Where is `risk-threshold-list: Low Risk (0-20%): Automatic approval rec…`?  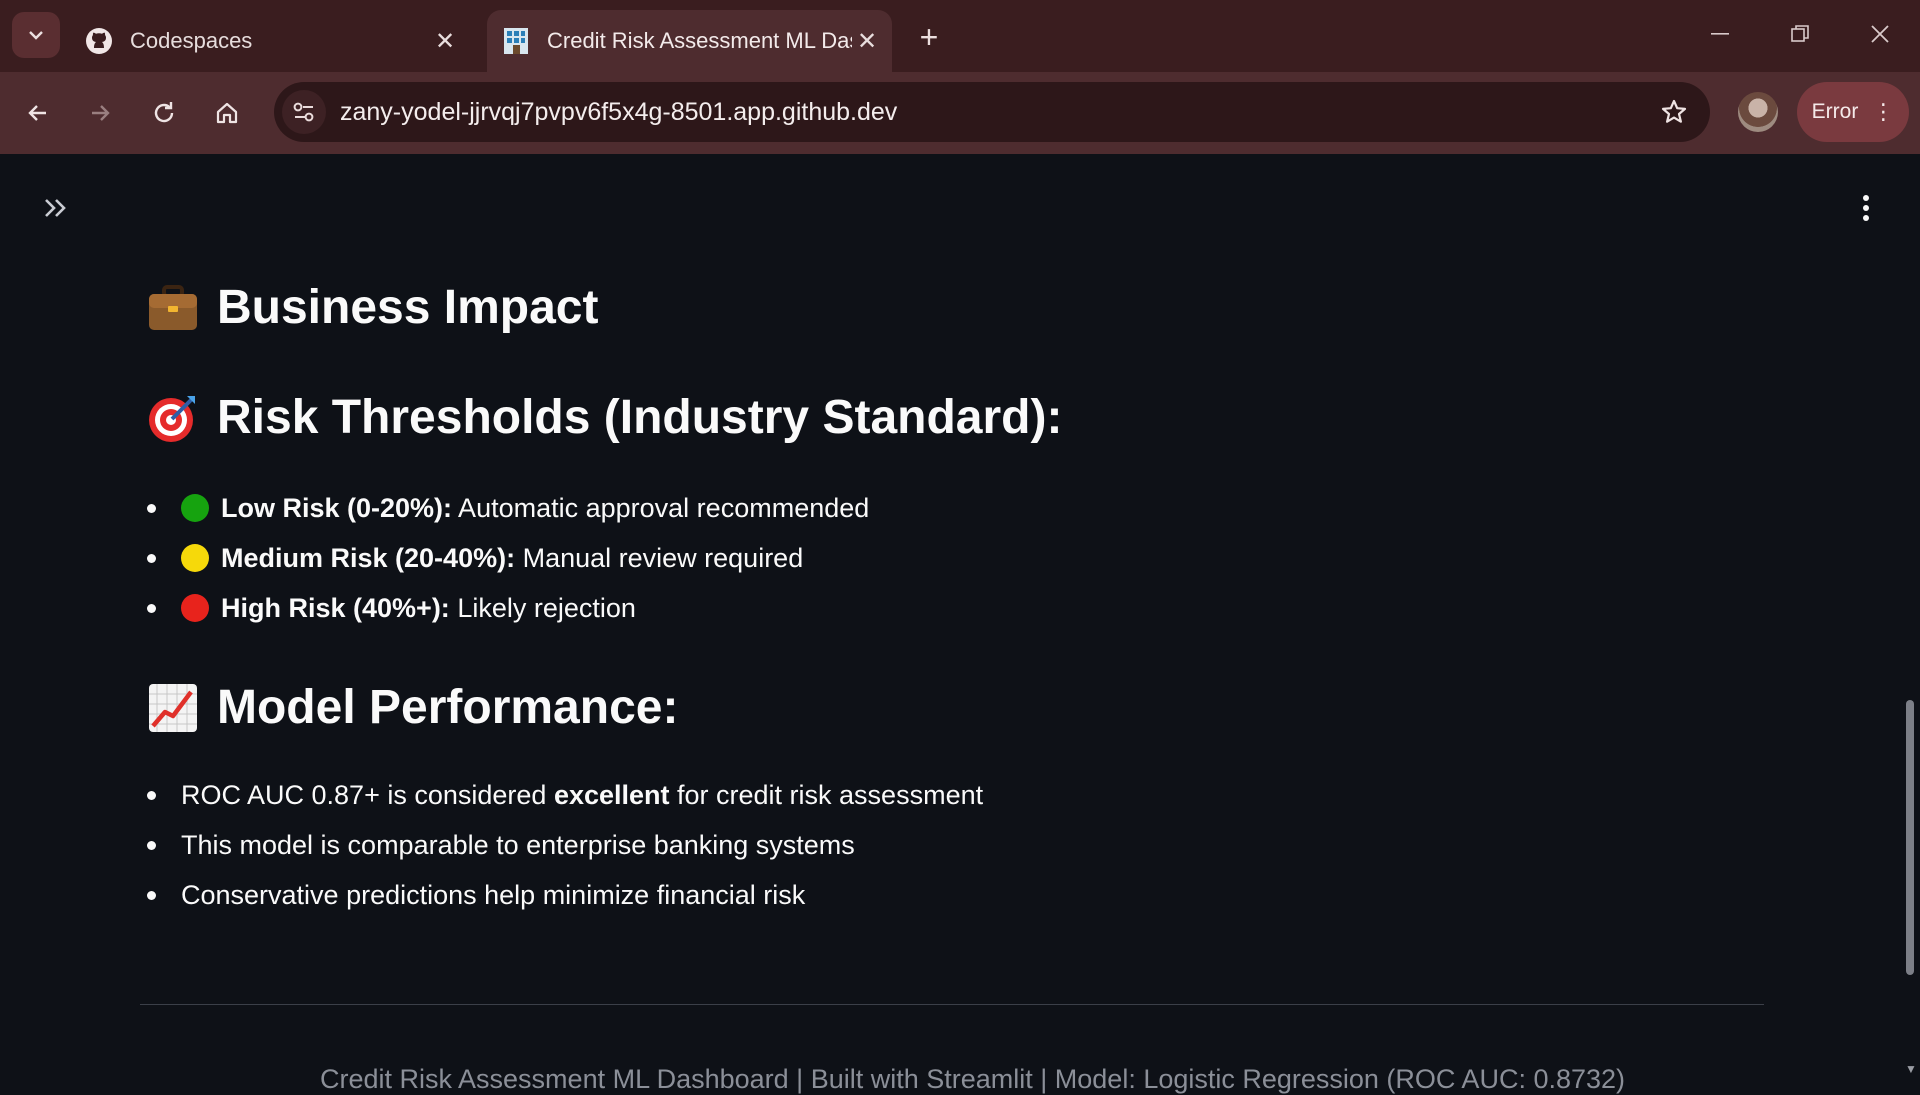
risk-threshold-list: Low Risk (0-20%): Automatic approval rec… is located at coordinates (508, 558).